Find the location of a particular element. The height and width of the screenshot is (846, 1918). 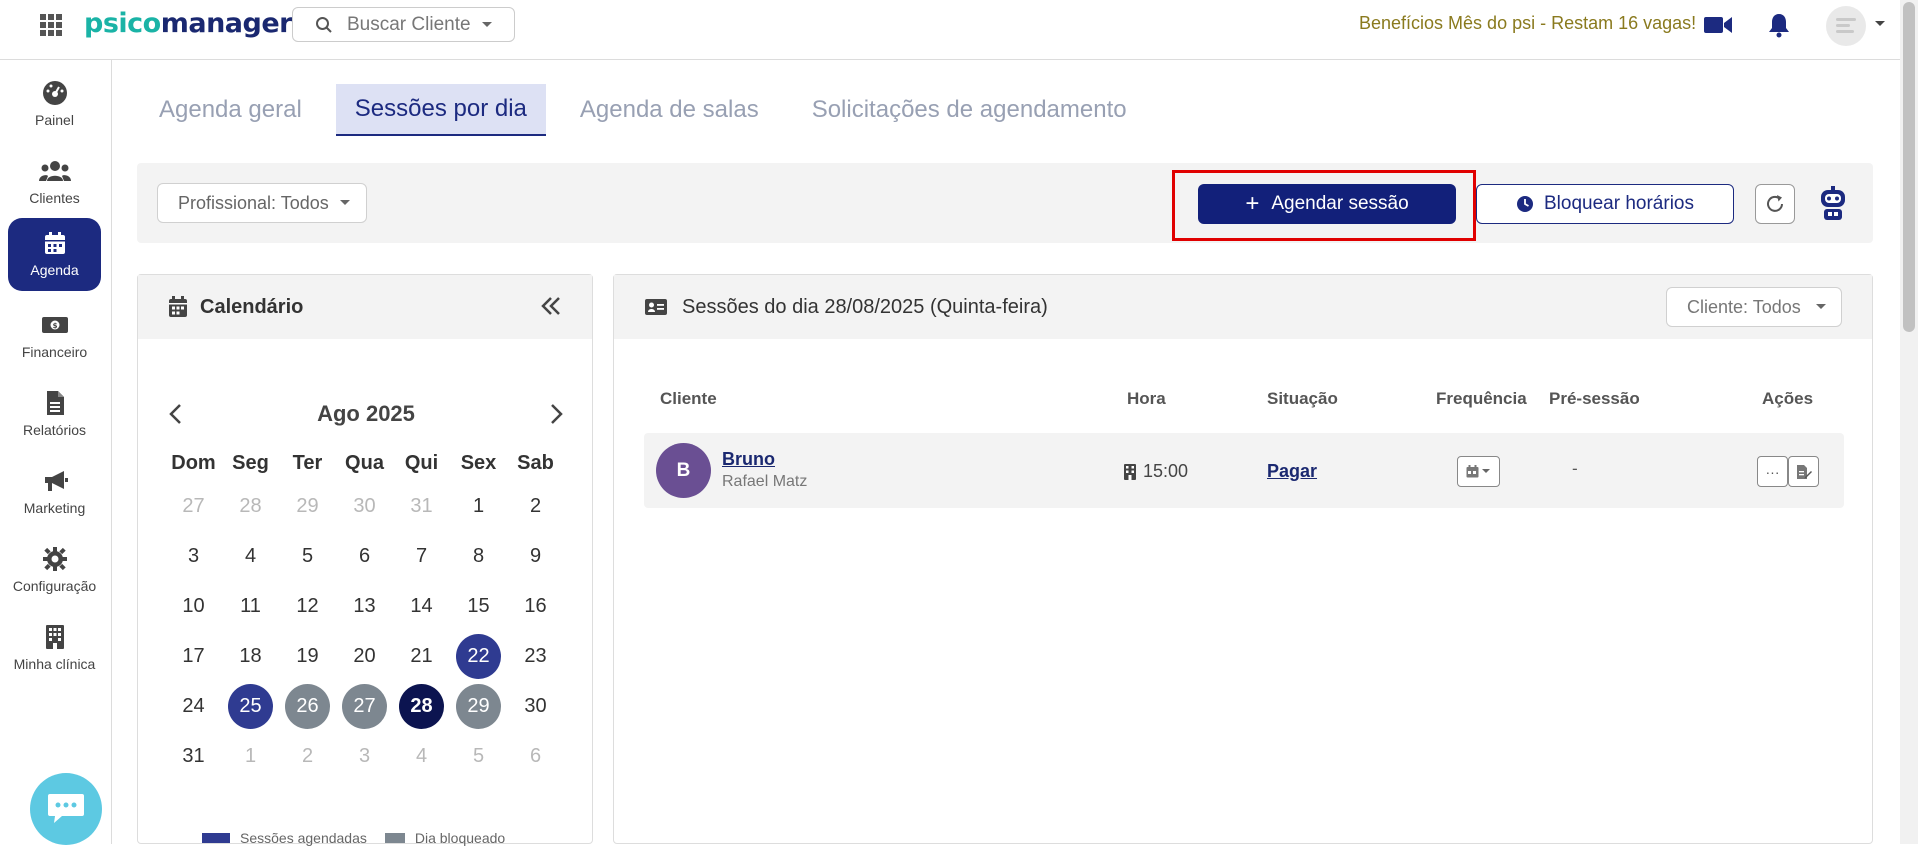

chevron-right-icon is located at coordinates (557, 414).